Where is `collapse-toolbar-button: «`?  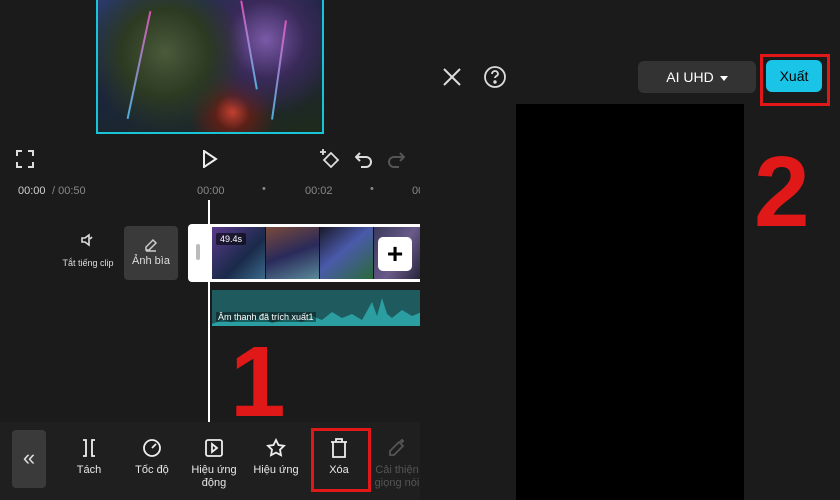
collapse-toolbar-button: « is located at coordinates (29, 459).